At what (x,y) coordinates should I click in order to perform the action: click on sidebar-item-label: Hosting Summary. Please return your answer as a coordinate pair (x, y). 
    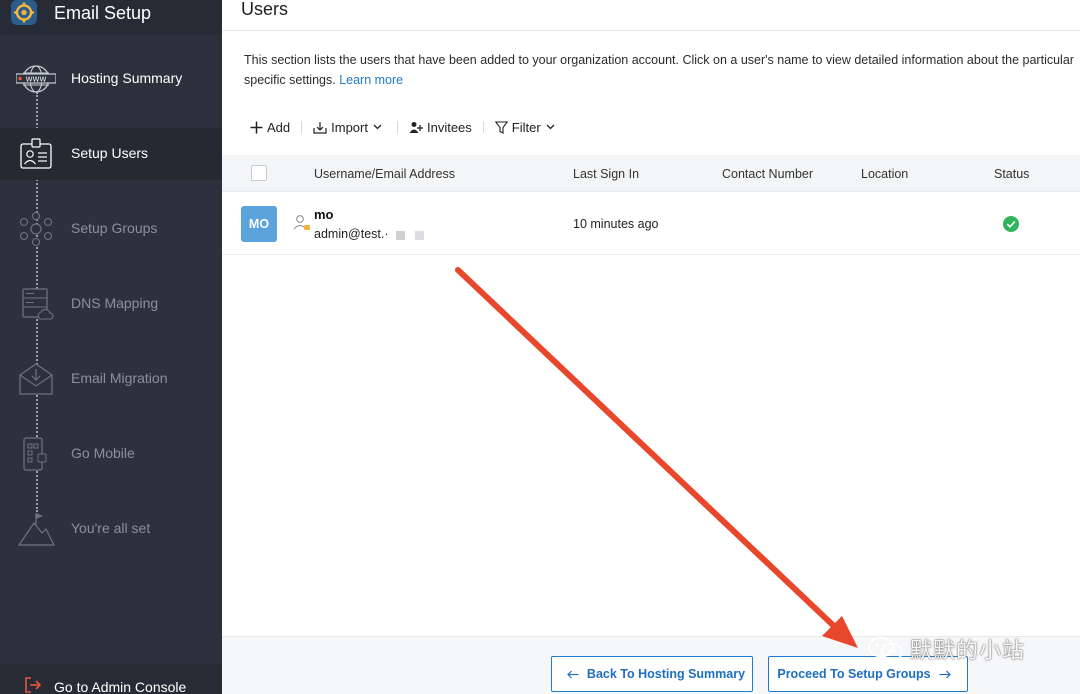
    Looking at the image, I should click on (127, 78).